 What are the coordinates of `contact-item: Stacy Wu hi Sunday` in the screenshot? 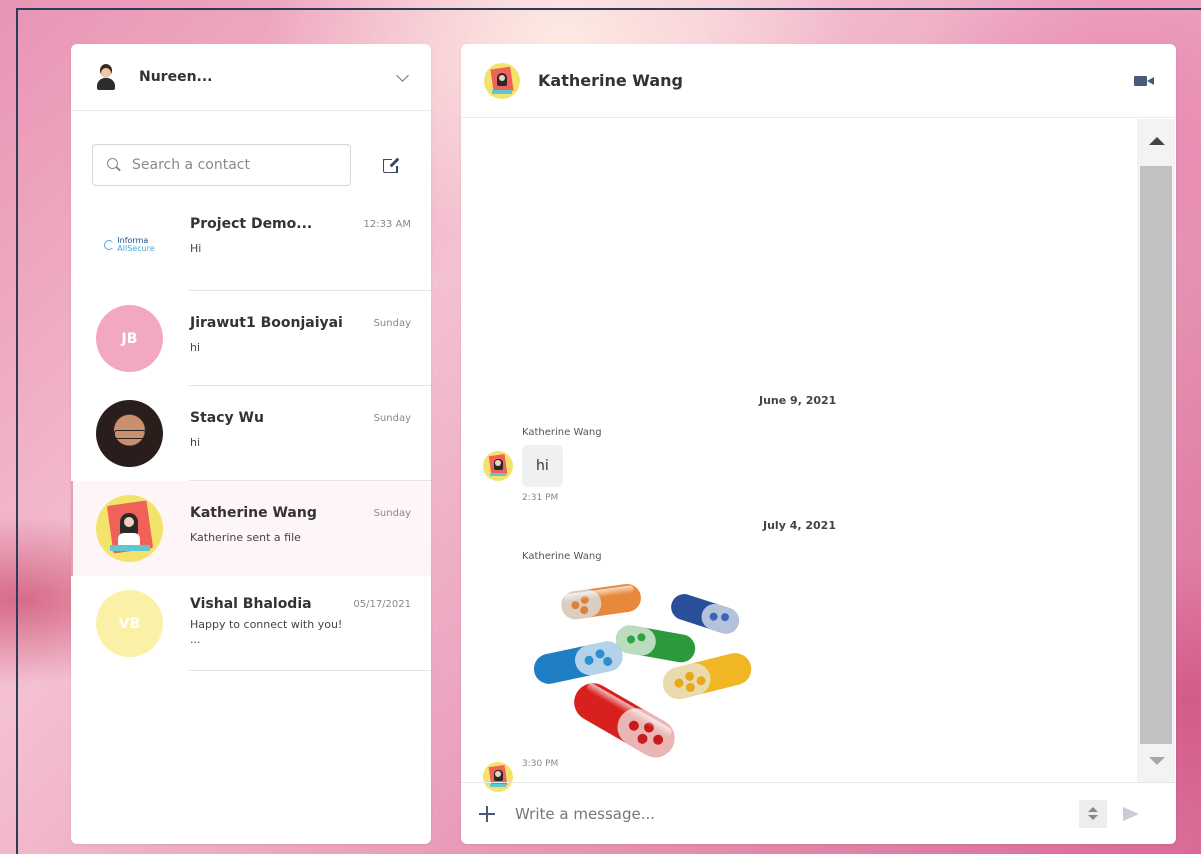 It's located at (251, 433).